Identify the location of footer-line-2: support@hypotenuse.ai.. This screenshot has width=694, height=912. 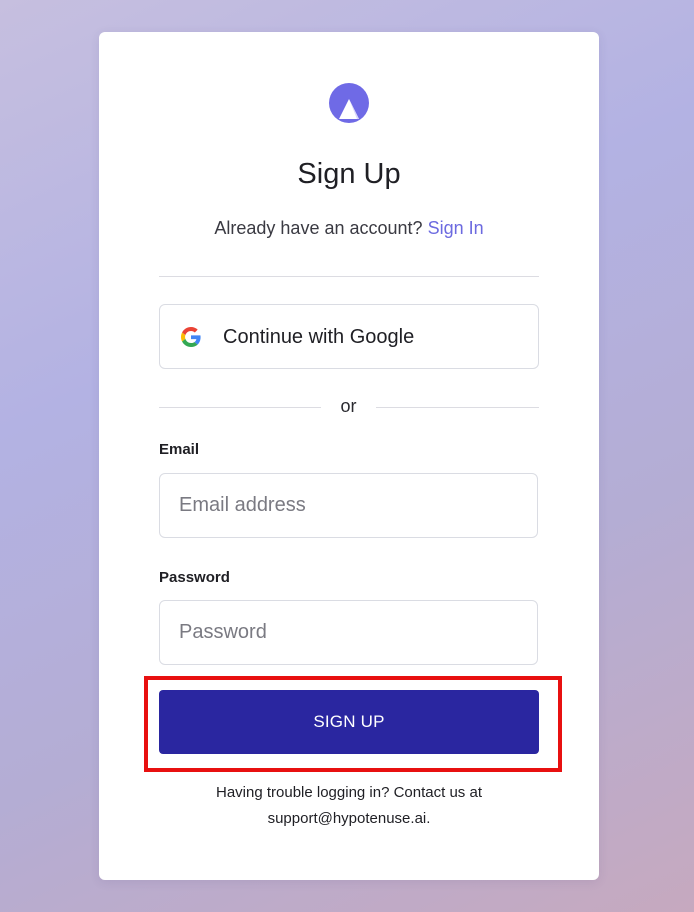
(349, 818).